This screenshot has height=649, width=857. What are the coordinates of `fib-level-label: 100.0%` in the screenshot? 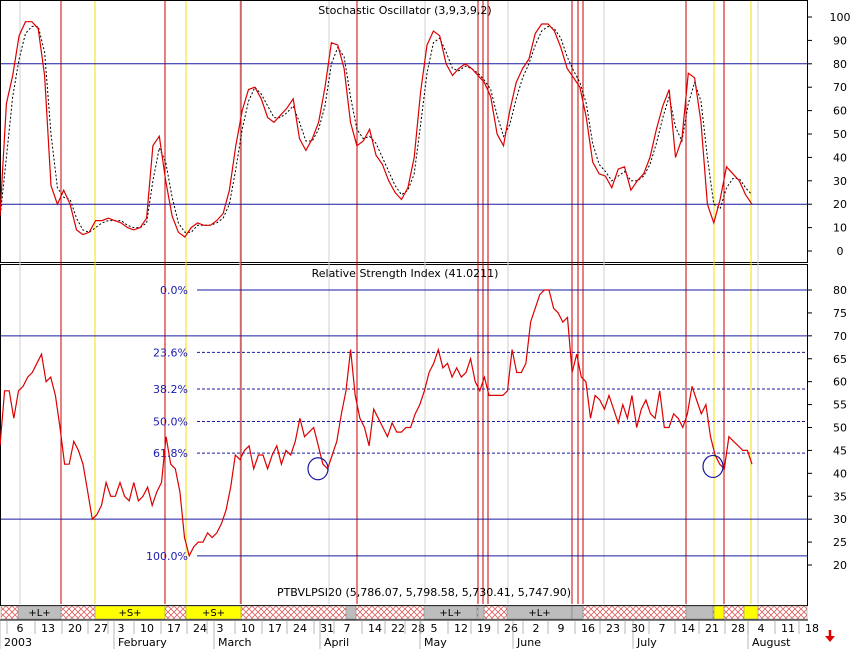 It's located at (167, 556).